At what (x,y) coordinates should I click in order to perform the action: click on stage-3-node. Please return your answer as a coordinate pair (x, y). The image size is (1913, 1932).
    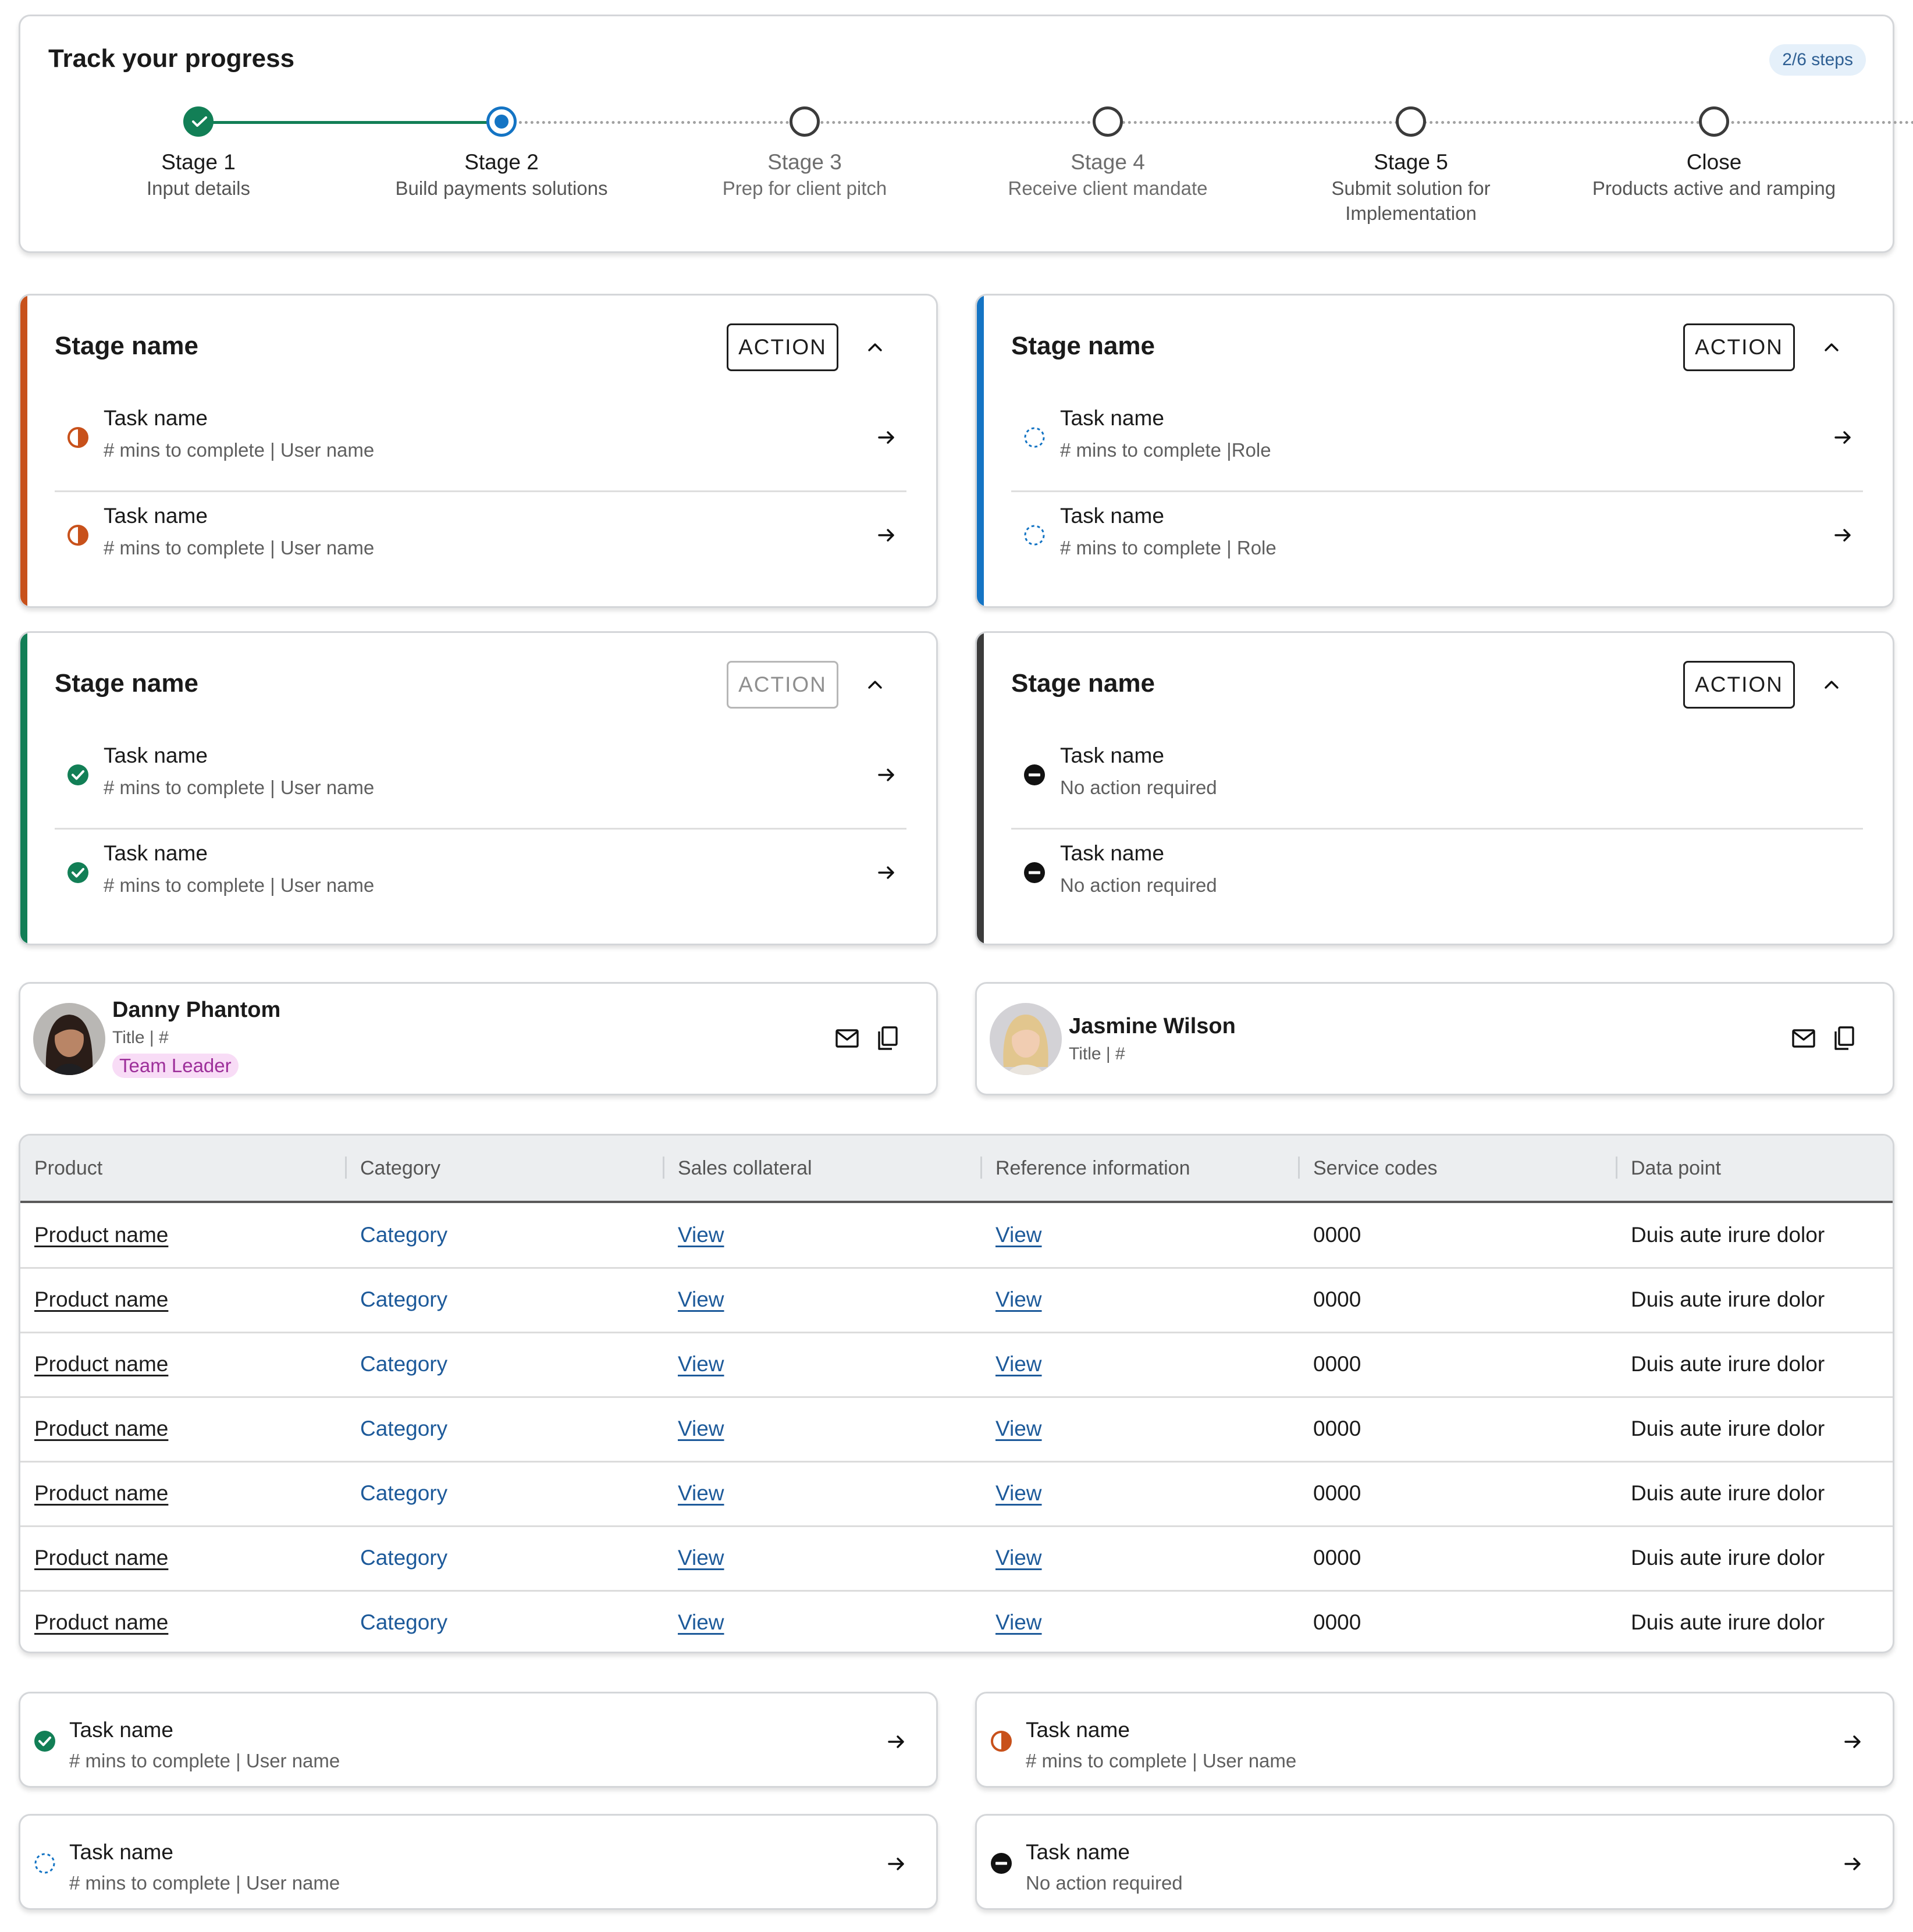
    Looking at the image, I should click on (805, 122).